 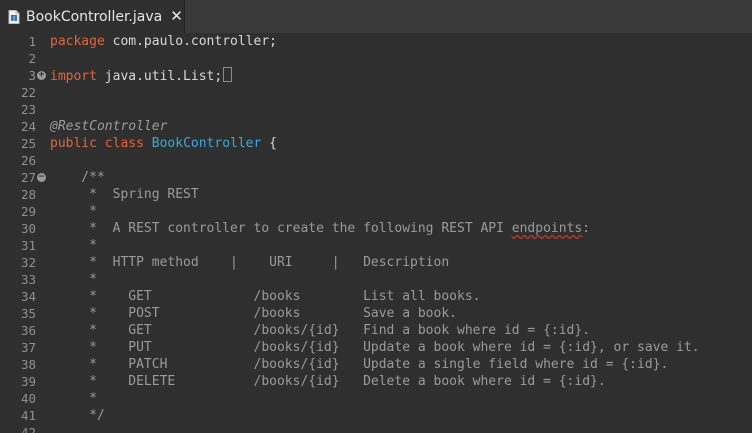 What do you see at coordinates (28, 228) in the screenshot?
I see `line-number: 30` at bounding box center [28, 228].